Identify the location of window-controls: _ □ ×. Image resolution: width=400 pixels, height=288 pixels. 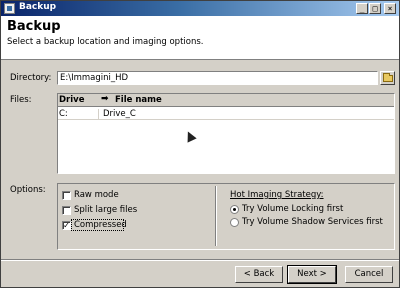
(376, 8).